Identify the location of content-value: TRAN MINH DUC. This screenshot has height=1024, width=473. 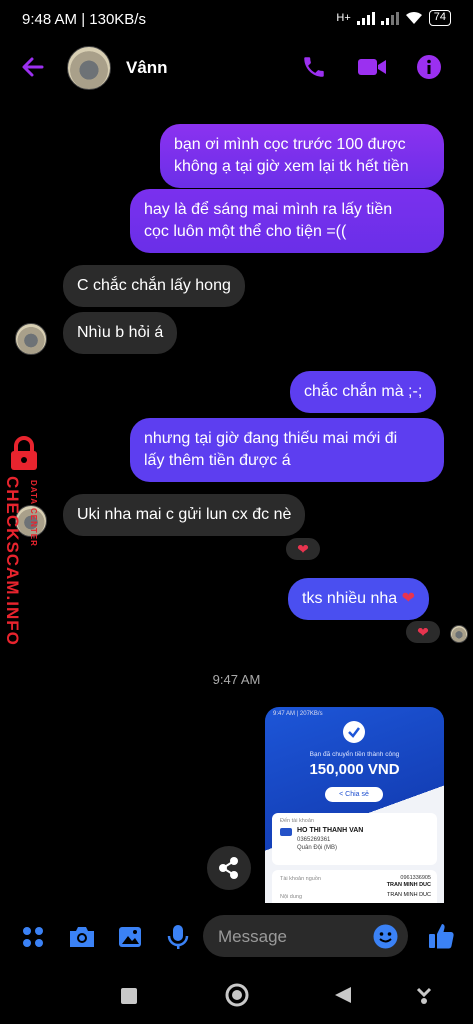
(409, 895).